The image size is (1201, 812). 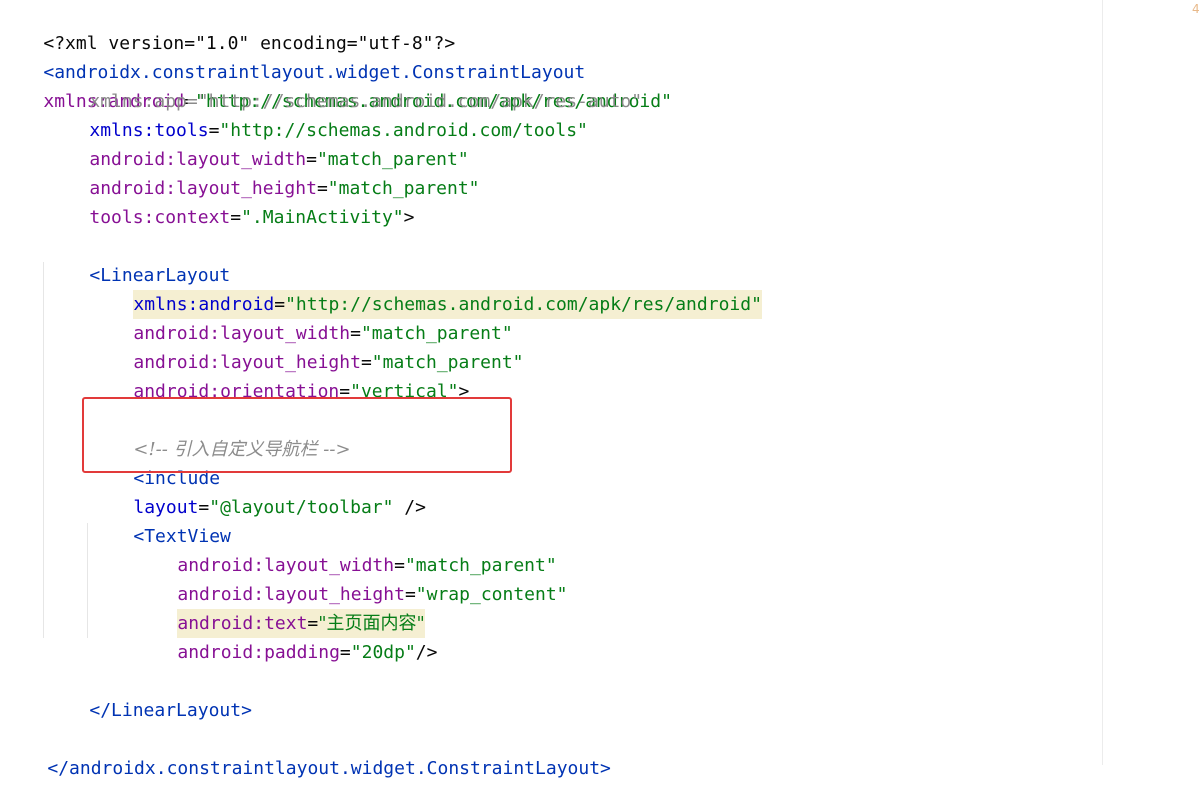 I want to click on code-line-layout-height: android:layout_height="wrap_content", so click(x=283, y=578).